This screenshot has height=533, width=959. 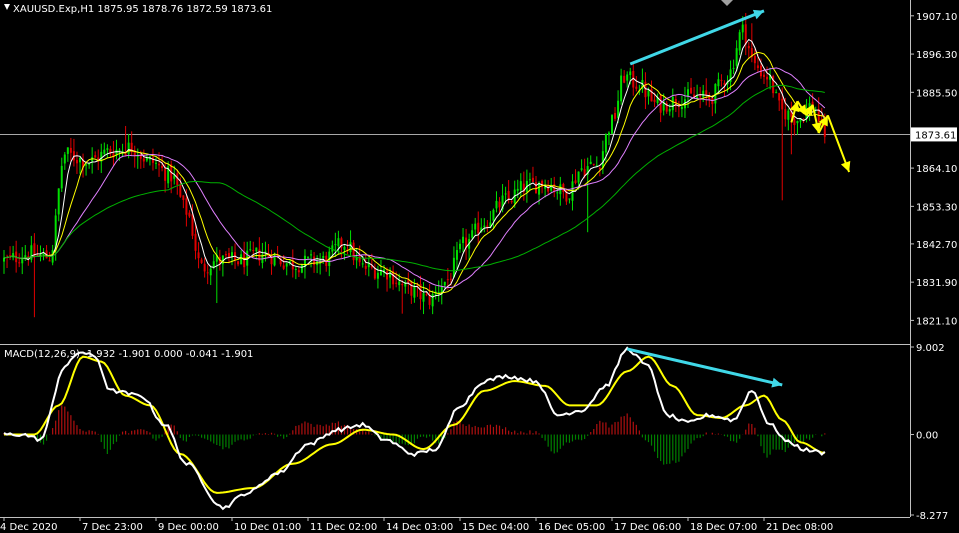 What do you see at coordinates (647, 527) in the screenshot?
I see `time-tick-label: 17 Dec 06:00` at bounding box center [647, 527].